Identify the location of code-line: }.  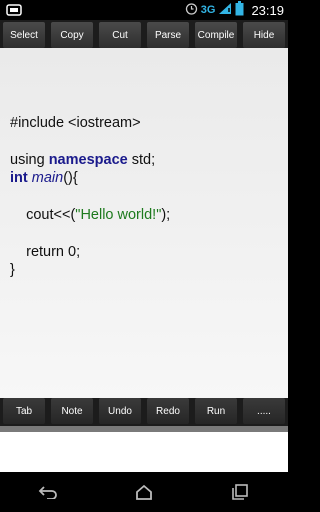
(12, 270).